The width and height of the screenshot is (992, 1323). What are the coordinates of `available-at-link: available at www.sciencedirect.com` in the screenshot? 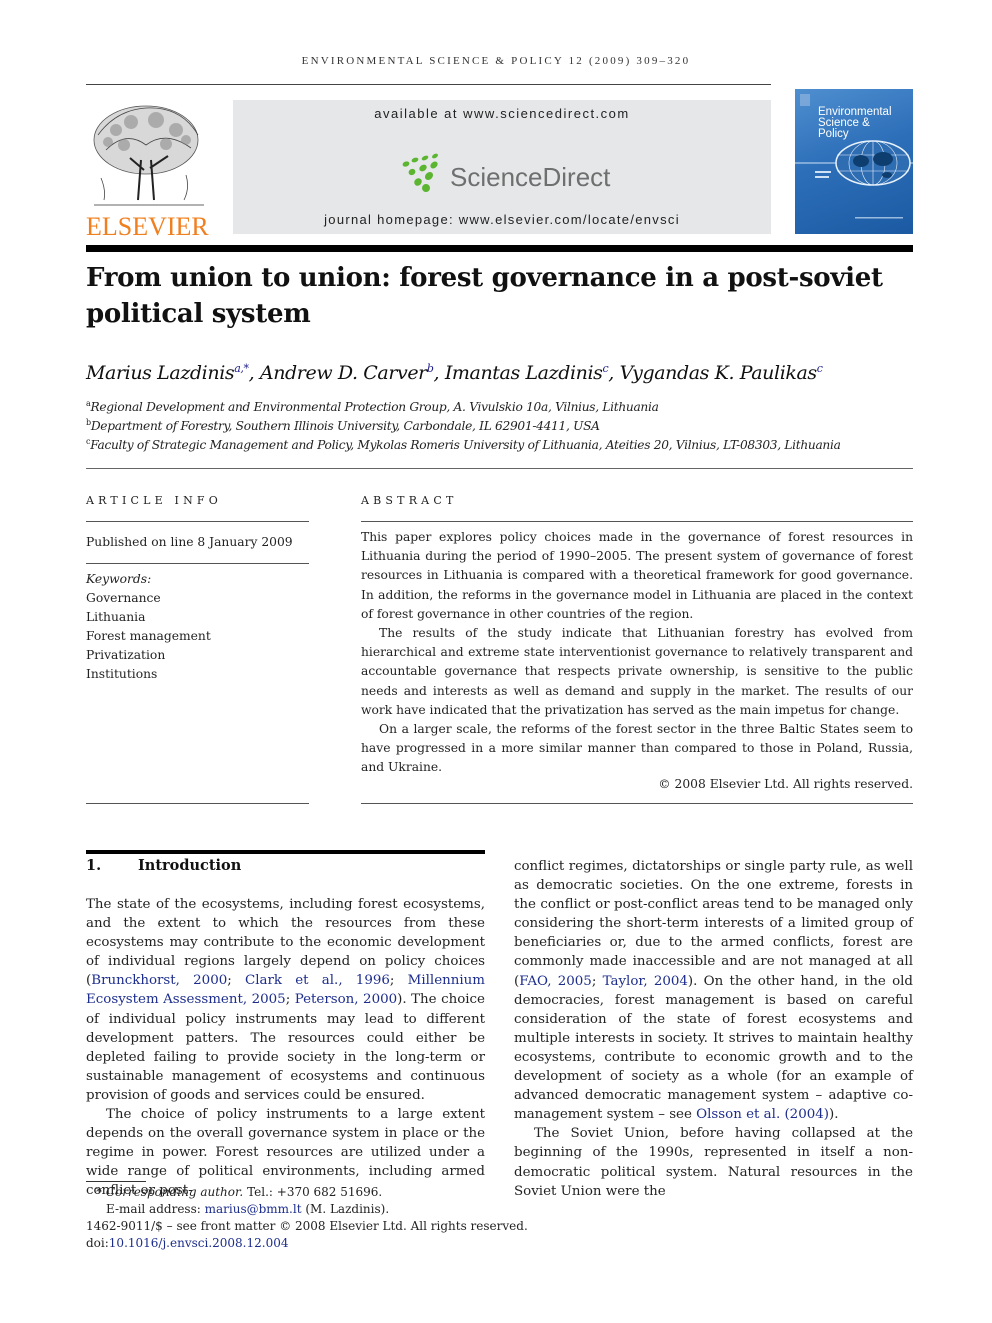 It's located at (502, 113).